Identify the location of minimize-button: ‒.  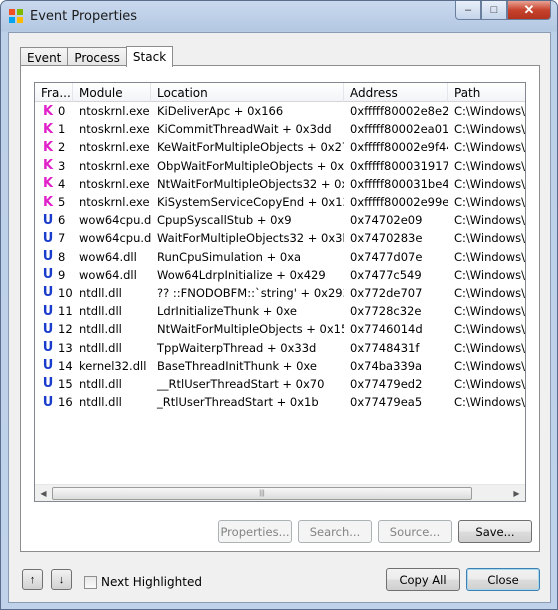
(468, 10).